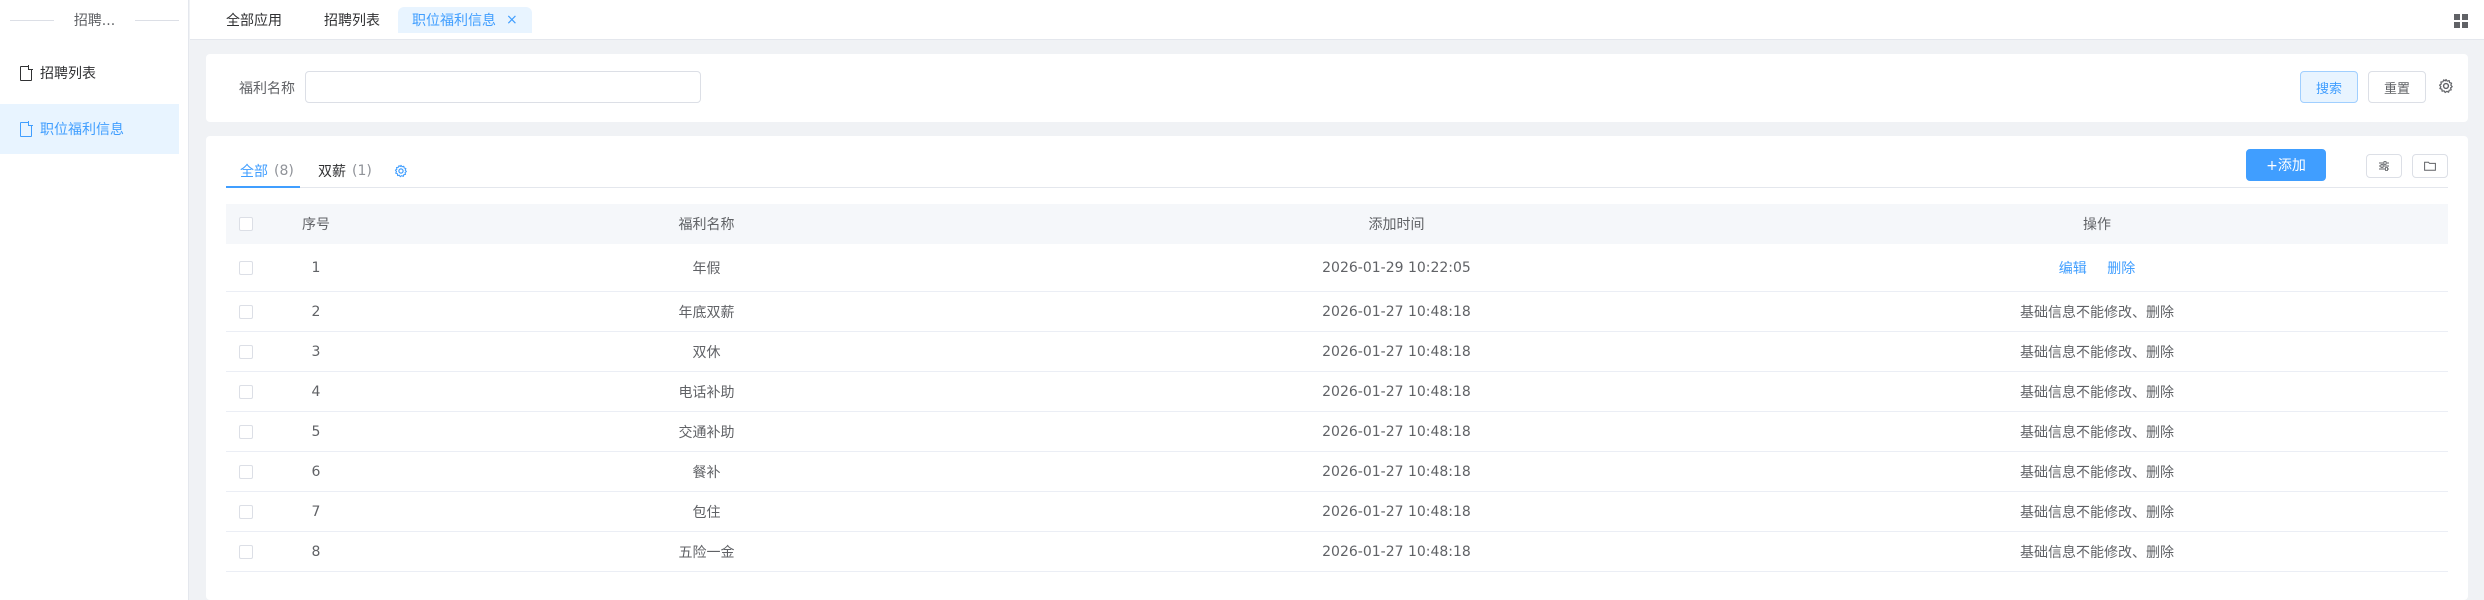 This screenshot has width=2484, height=600. I want to click on select-all-cell, so click(246, 224).